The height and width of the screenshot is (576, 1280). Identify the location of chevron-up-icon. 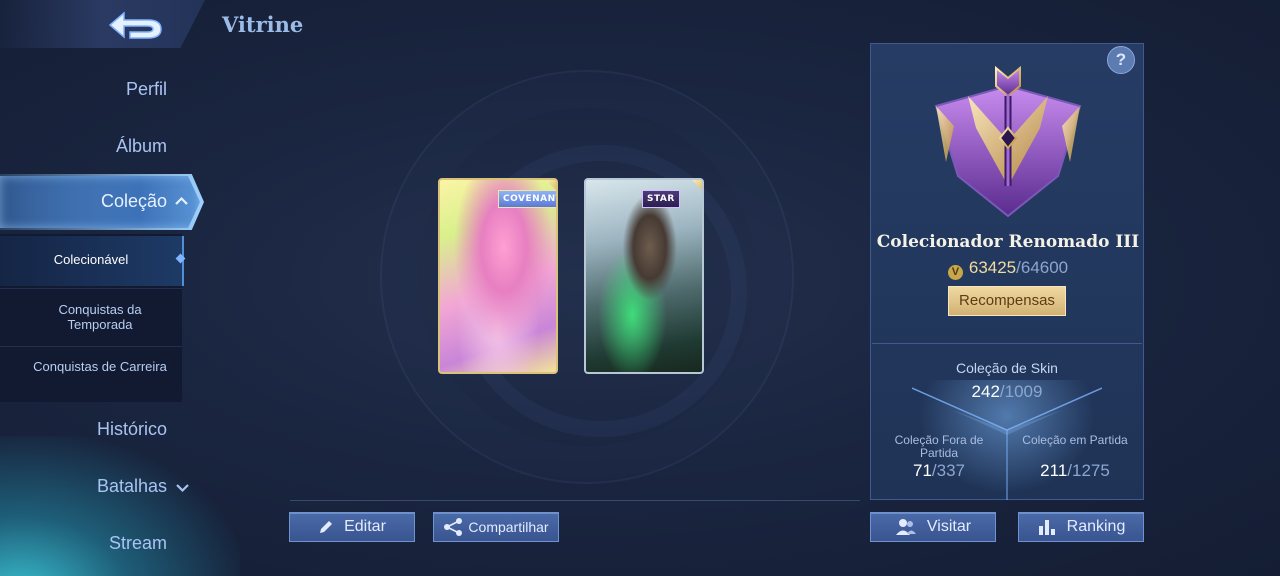
(181, 200).